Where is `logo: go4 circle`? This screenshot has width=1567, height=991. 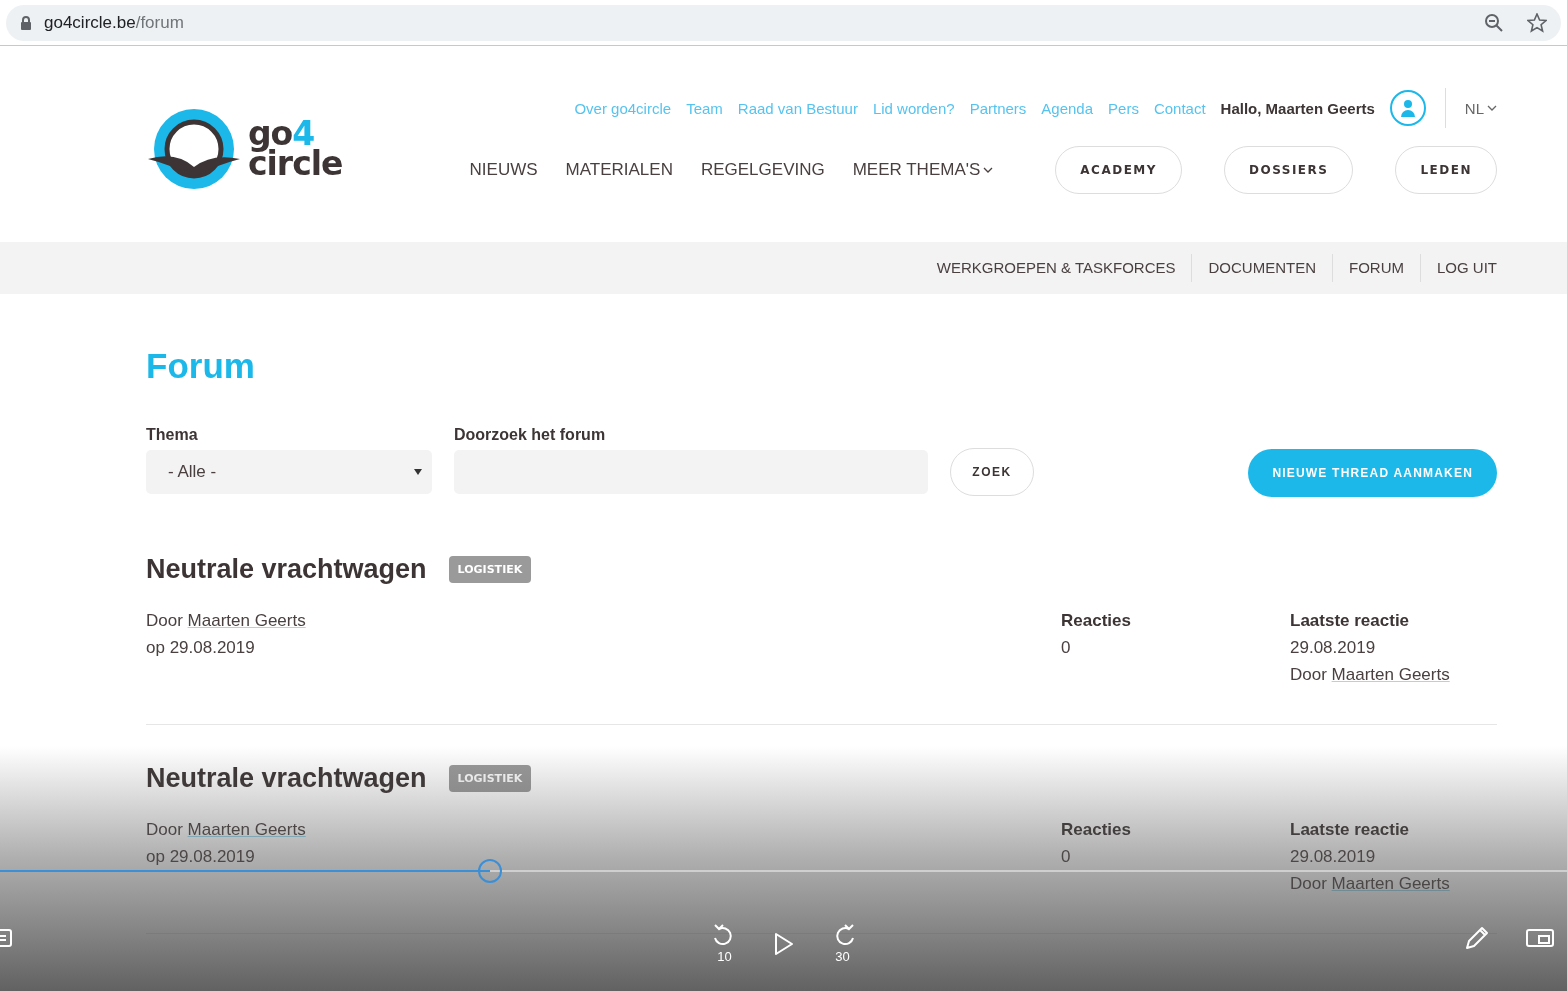 logo: go4 circle is located at coordinates (244, 144).